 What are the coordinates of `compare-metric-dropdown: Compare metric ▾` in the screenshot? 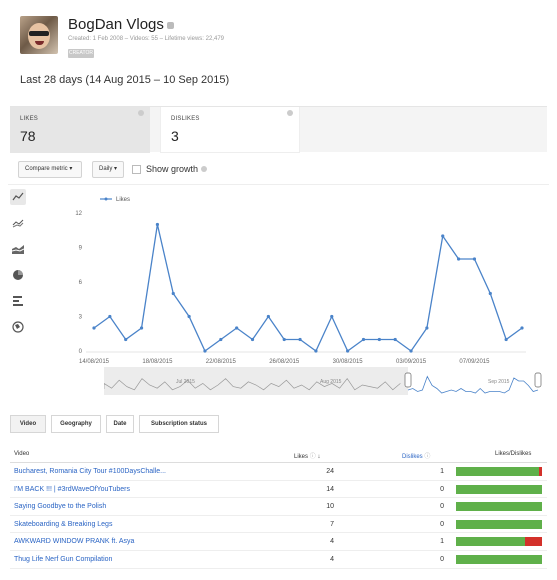 It's located at (50, 169).